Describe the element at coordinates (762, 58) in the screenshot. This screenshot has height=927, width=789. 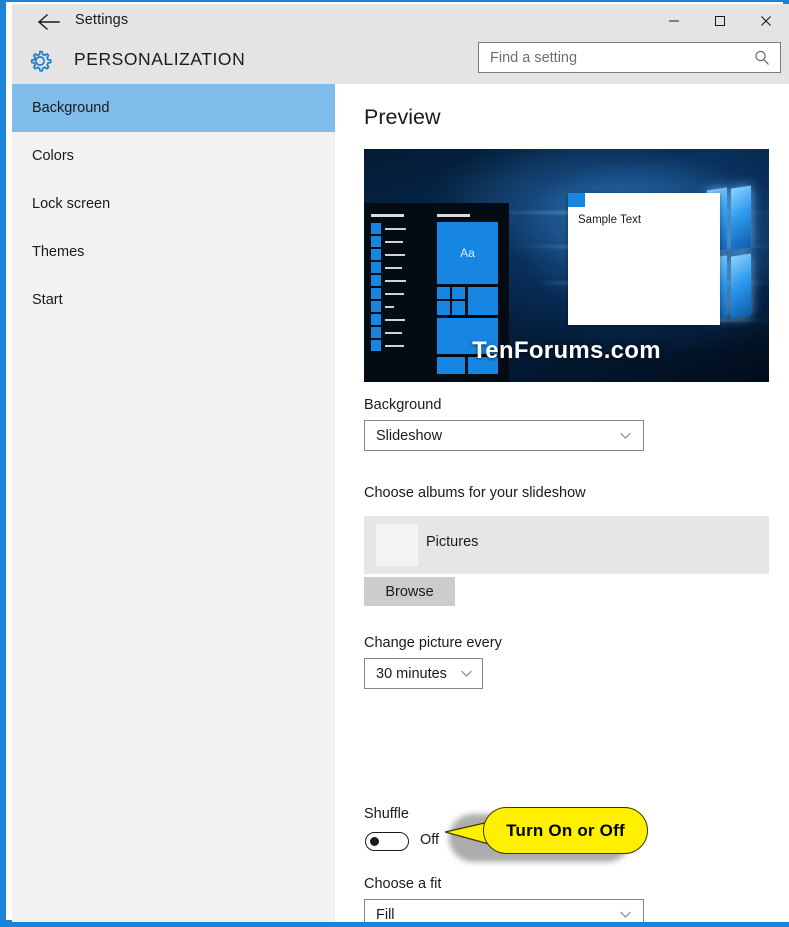
I see `search-icon` at that location.